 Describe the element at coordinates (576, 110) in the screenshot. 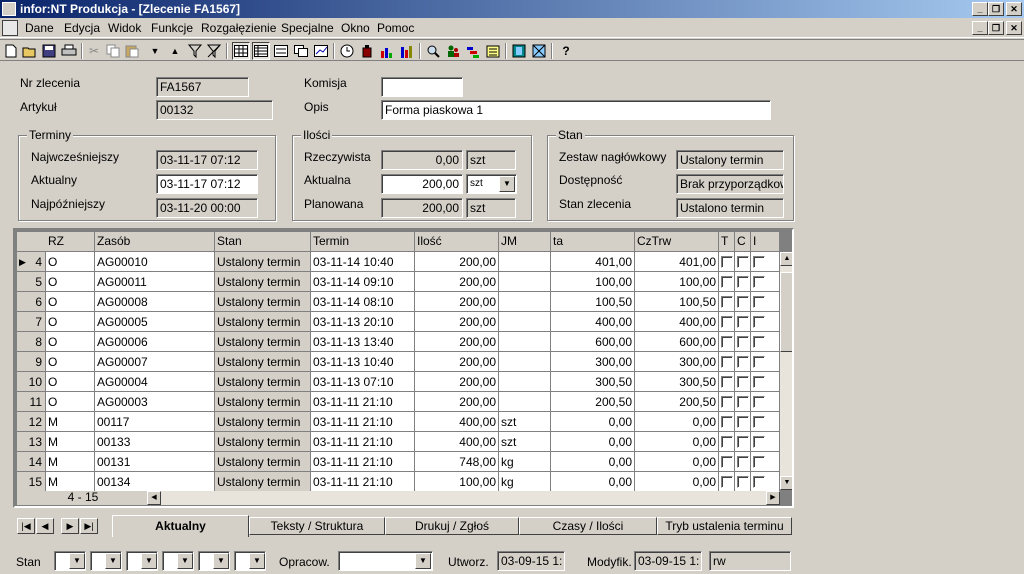

I see `opis-field: Forma piaskowa 1` at that location.